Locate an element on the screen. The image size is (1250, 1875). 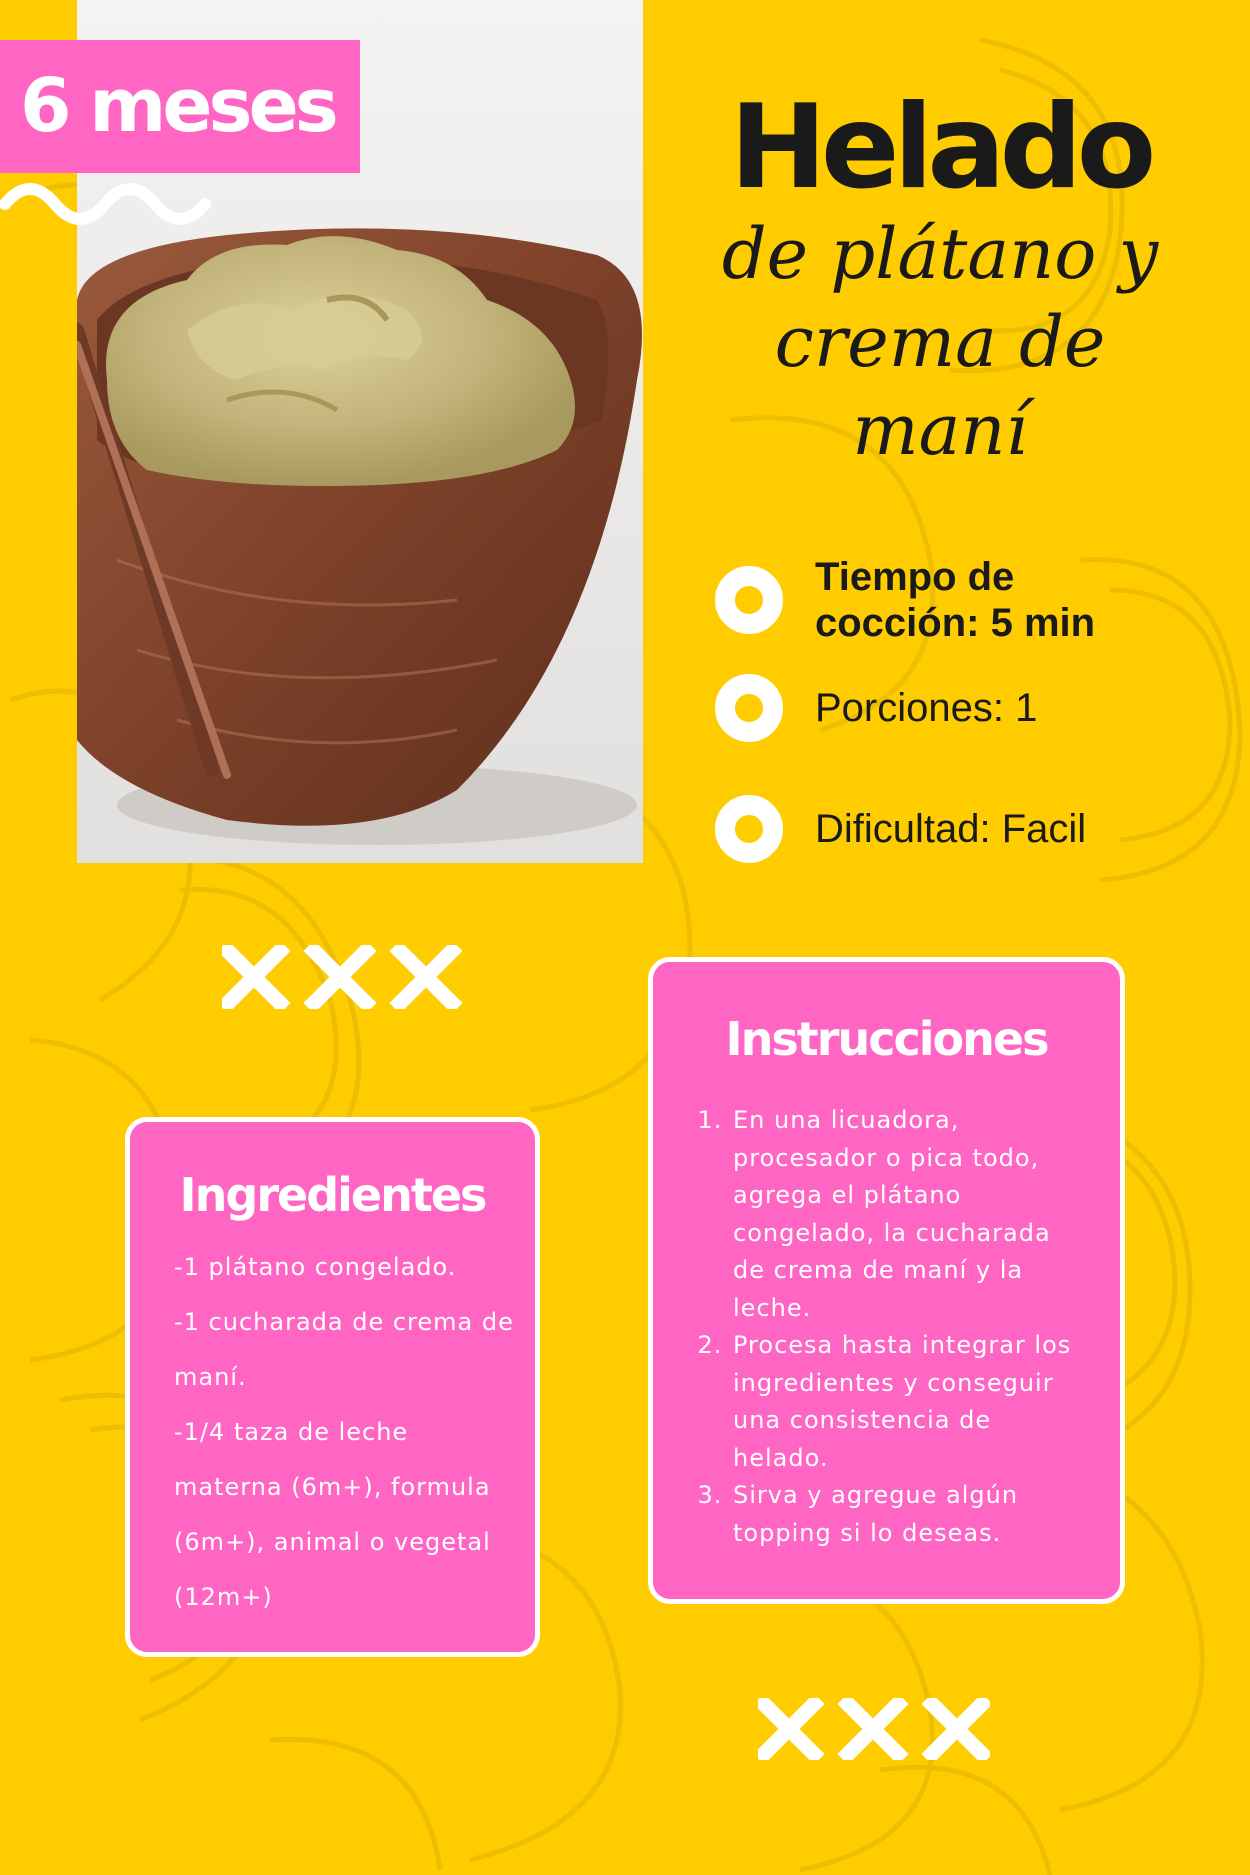
info-portions: Porciones: 1 is located at coordinates (876, 708).